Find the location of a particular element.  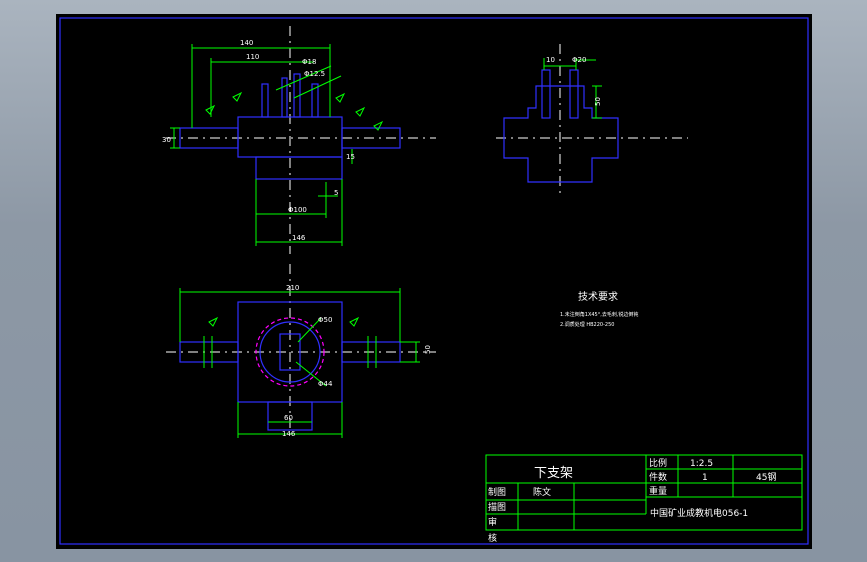

plan-view: 210 Φ50 Φ44 60 146 50 is located at coordinates (301, 351).